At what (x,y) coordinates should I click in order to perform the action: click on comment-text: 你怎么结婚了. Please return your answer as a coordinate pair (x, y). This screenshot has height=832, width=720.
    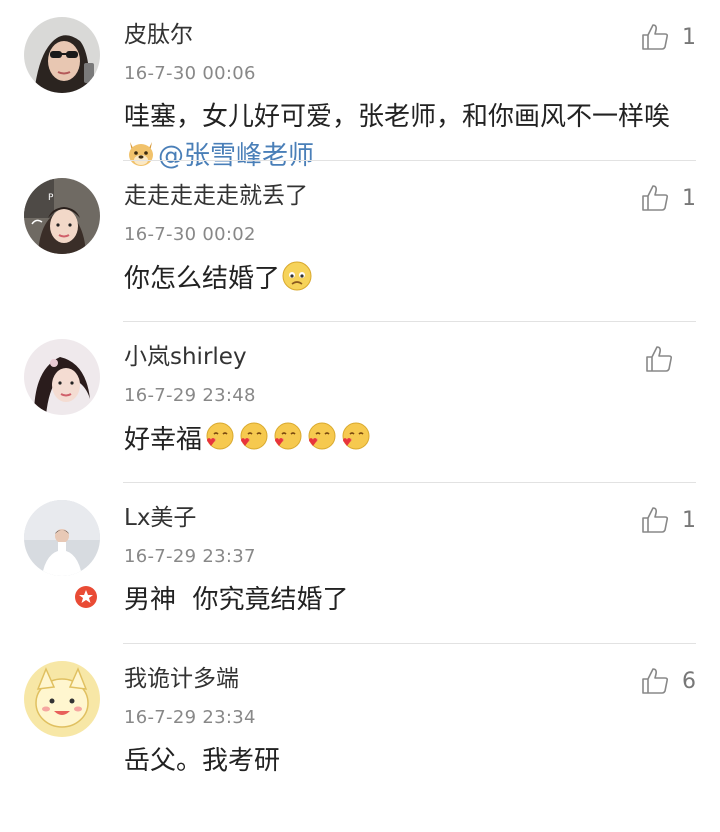
    Looking at the image, I should click on (402, 278).